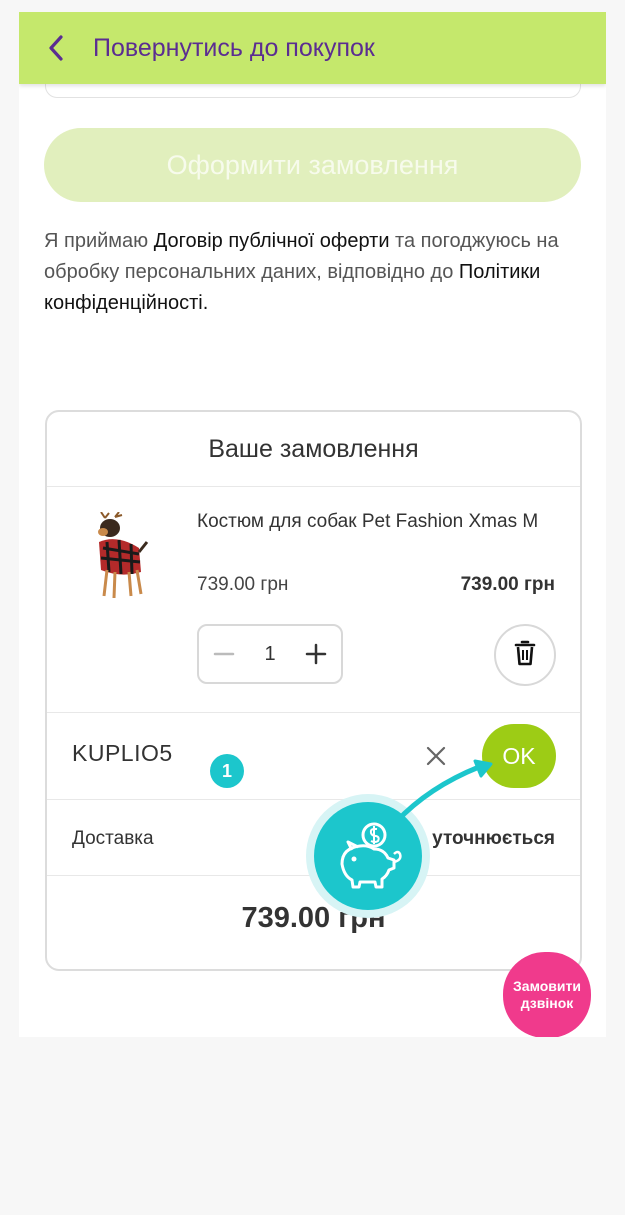  I want to click on public-offer-link: Договір публічної оферти, so click(272, 241).